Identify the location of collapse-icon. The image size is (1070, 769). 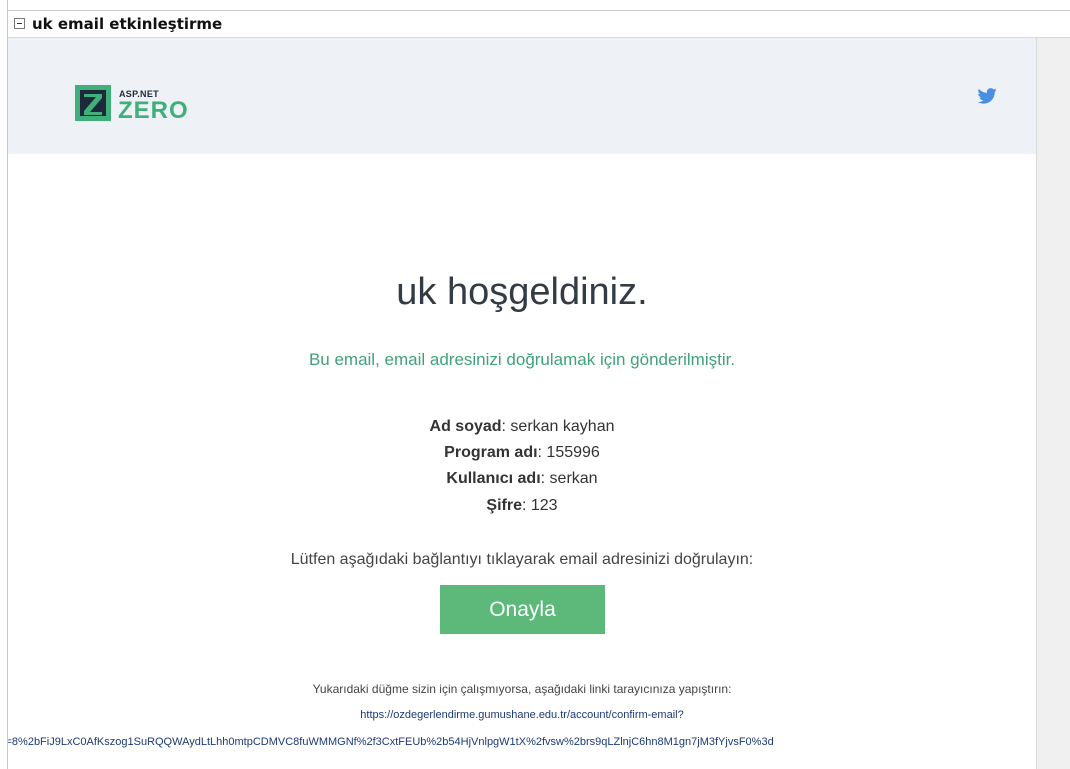
(19, 23).